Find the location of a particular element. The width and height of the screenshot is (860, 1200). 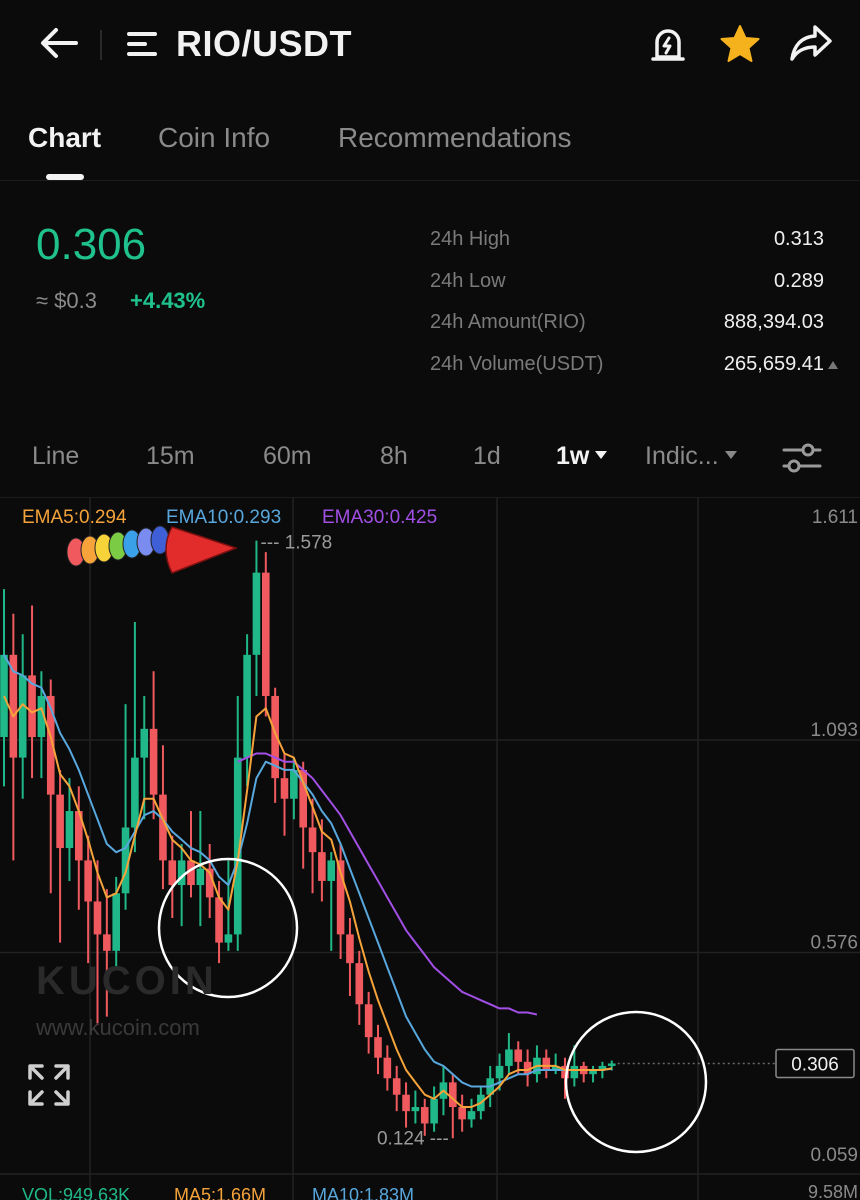

last-price-tag: 0.306 is located at coordinates (815, 1064).